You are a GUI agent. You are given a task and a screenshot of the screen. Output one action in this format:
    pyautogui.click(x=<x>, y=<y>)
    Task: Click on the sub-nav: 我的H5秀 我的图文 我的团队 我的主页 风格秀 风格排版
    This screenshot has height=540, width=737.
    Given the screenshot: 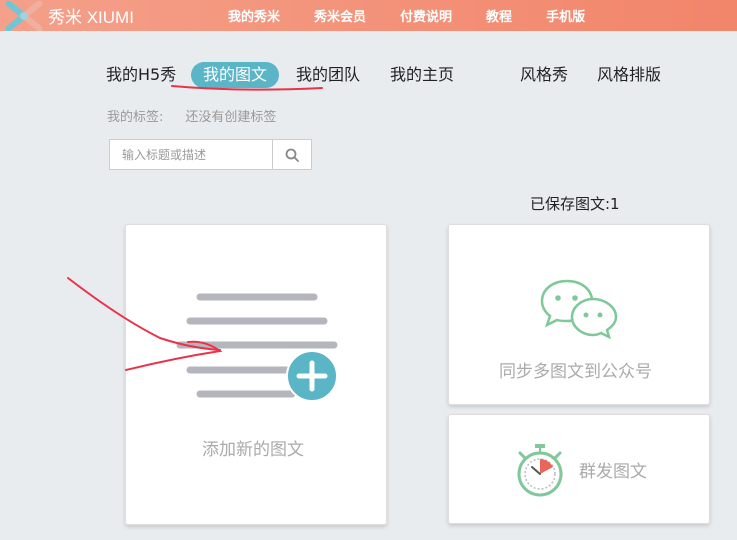 What is the action you would take?
    pyautogui.click(x=368, y=75)
    